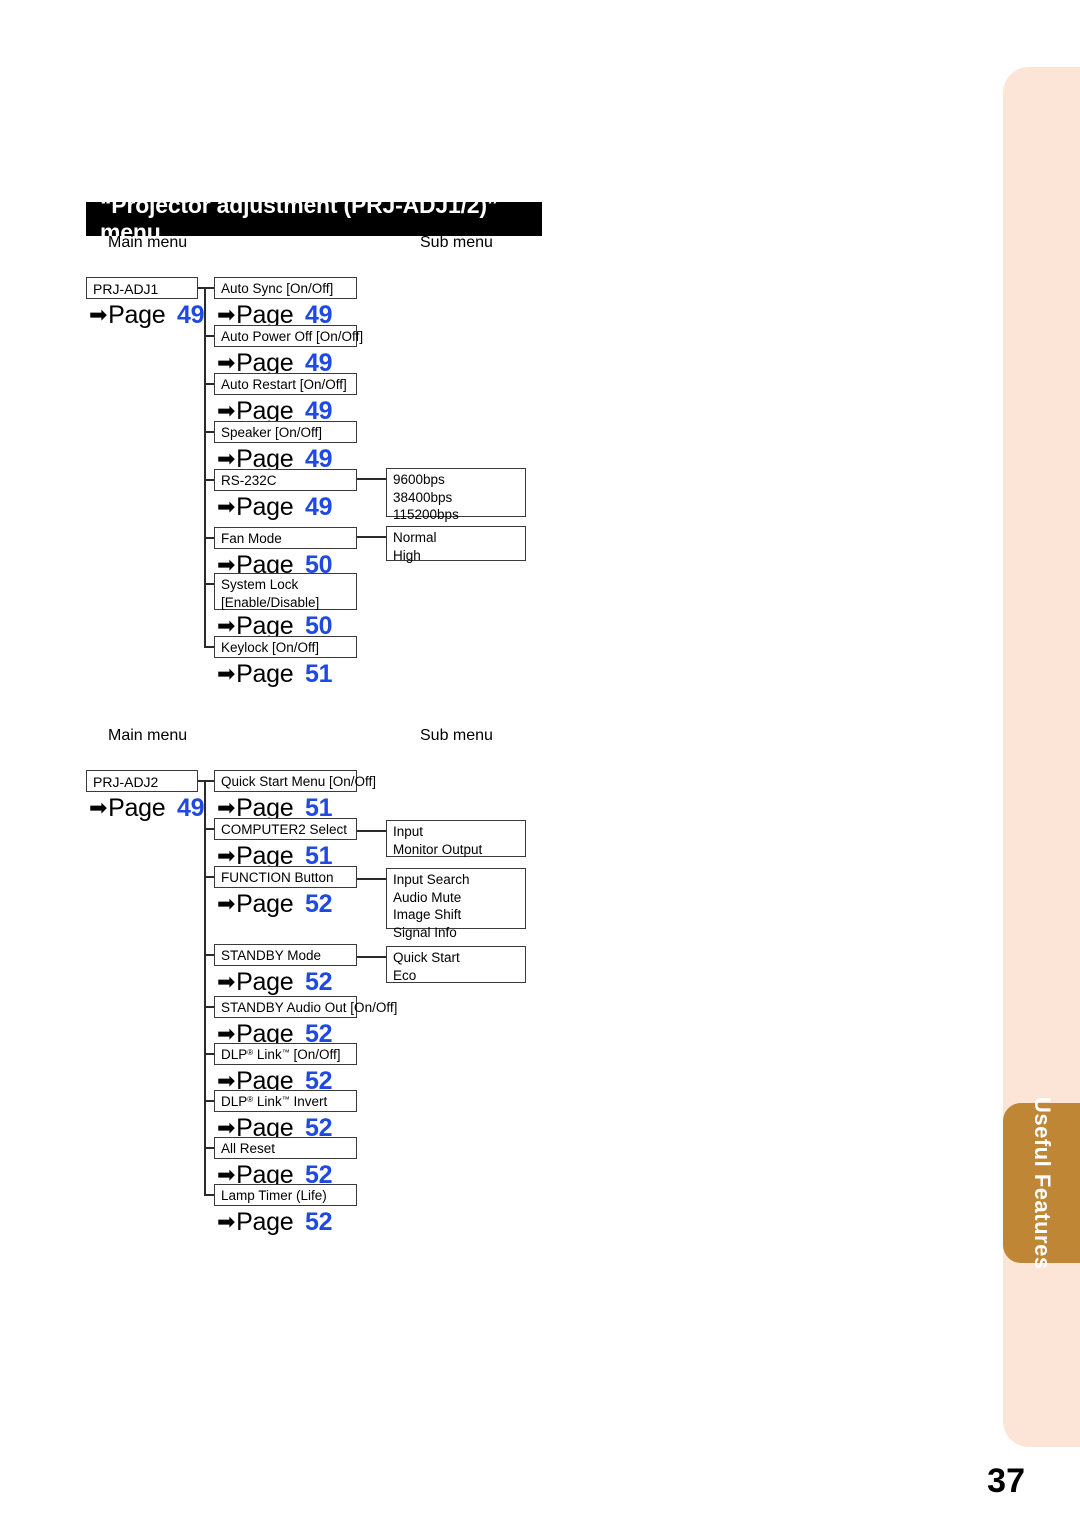  Describe the element at coordinates (126, 289) in the screenshot. I see `main-menu-label: PRJ-ADJ1` at that location.